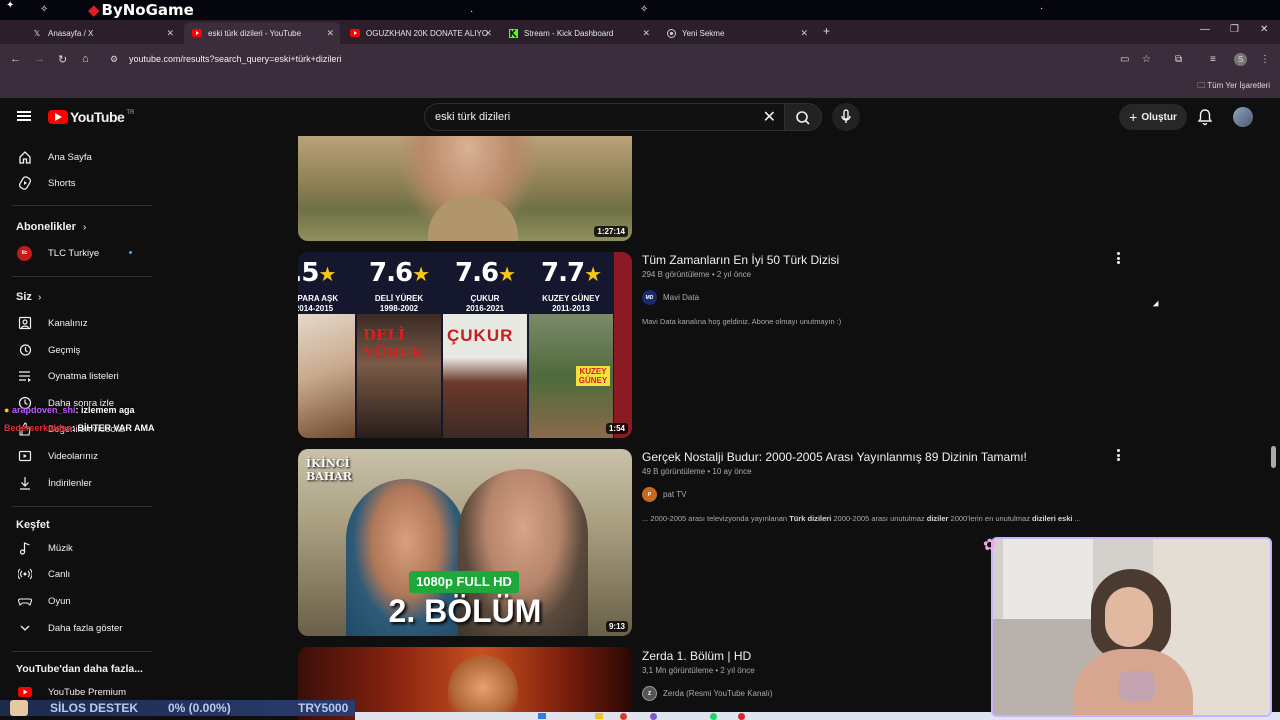 This screenshot has width=1280, height=720. What do you see at coordinates (465, 188) in the screenshot?
I see `video-thumbnail: 1:27:14` at bounding box center [465, 188].